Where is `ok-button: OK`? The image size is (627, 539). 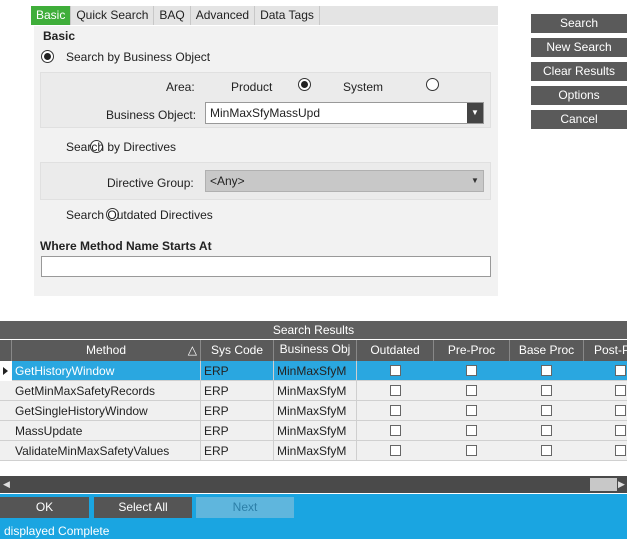 ok-button: OK is located at coordinates (44, 507).